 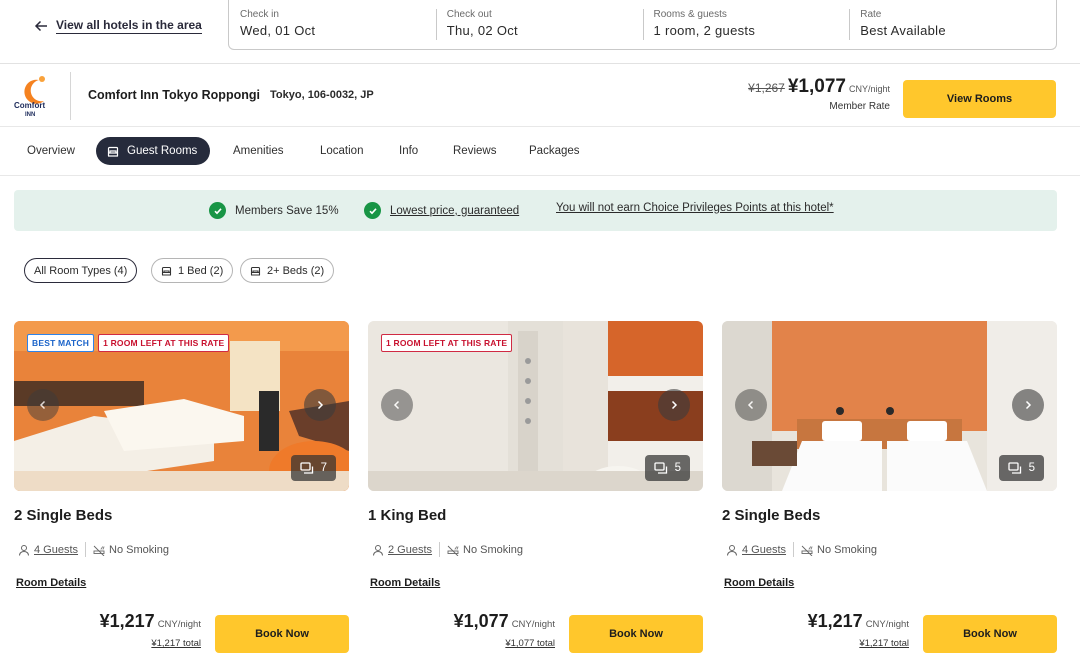 What do you see at coordinates (322, 95) in the screenshot?
I see `hotel-address: Tokyo, 106-0032, JP` at bounding box center [322, 95].